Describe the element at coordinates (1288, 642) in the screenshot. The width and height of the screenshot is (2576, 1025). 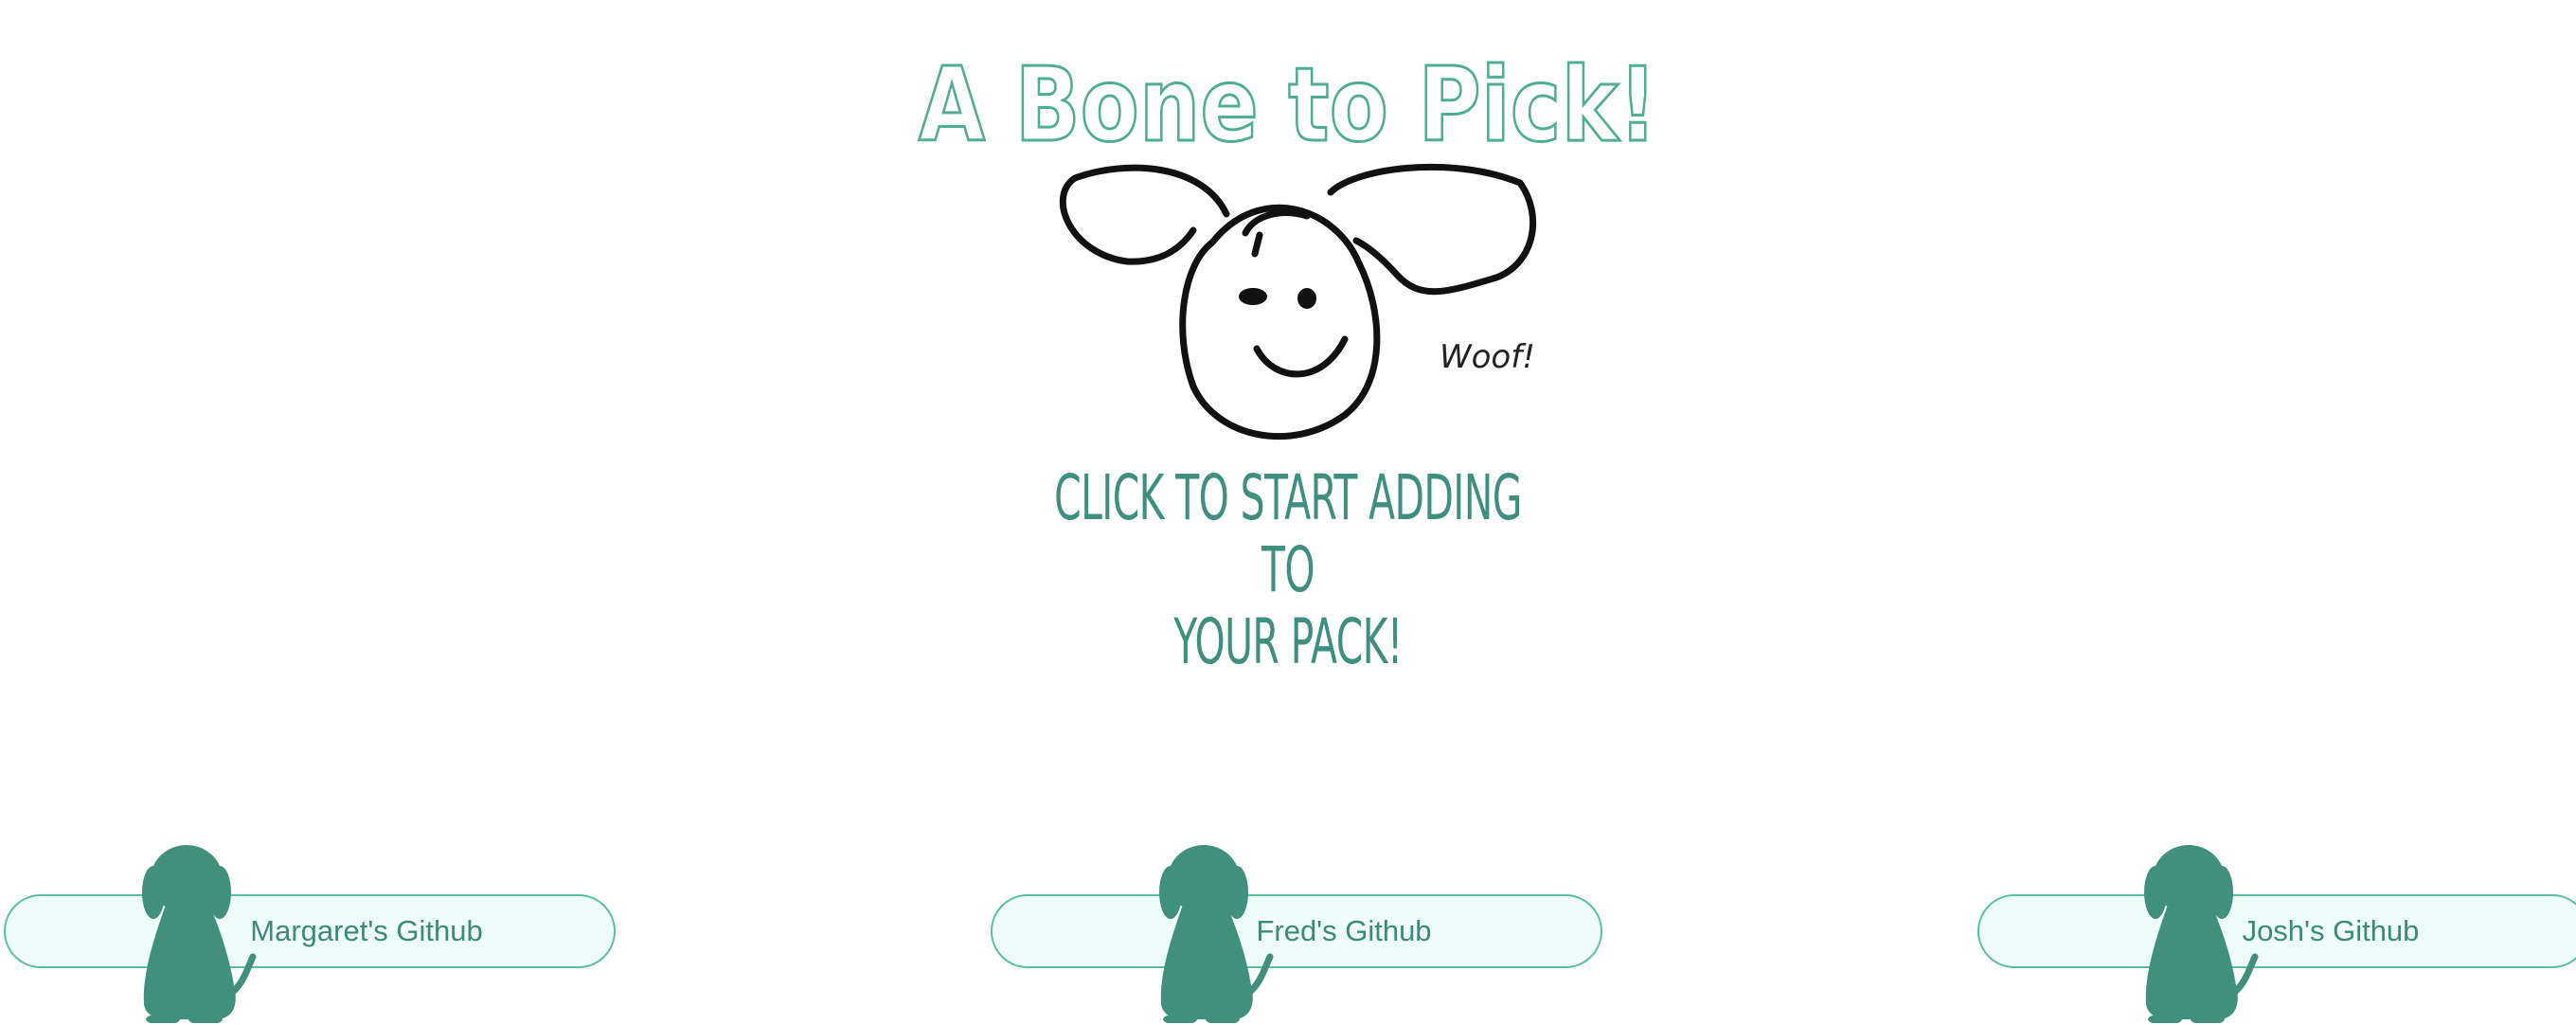
I see `cta-line-2: your pack!` at that location.